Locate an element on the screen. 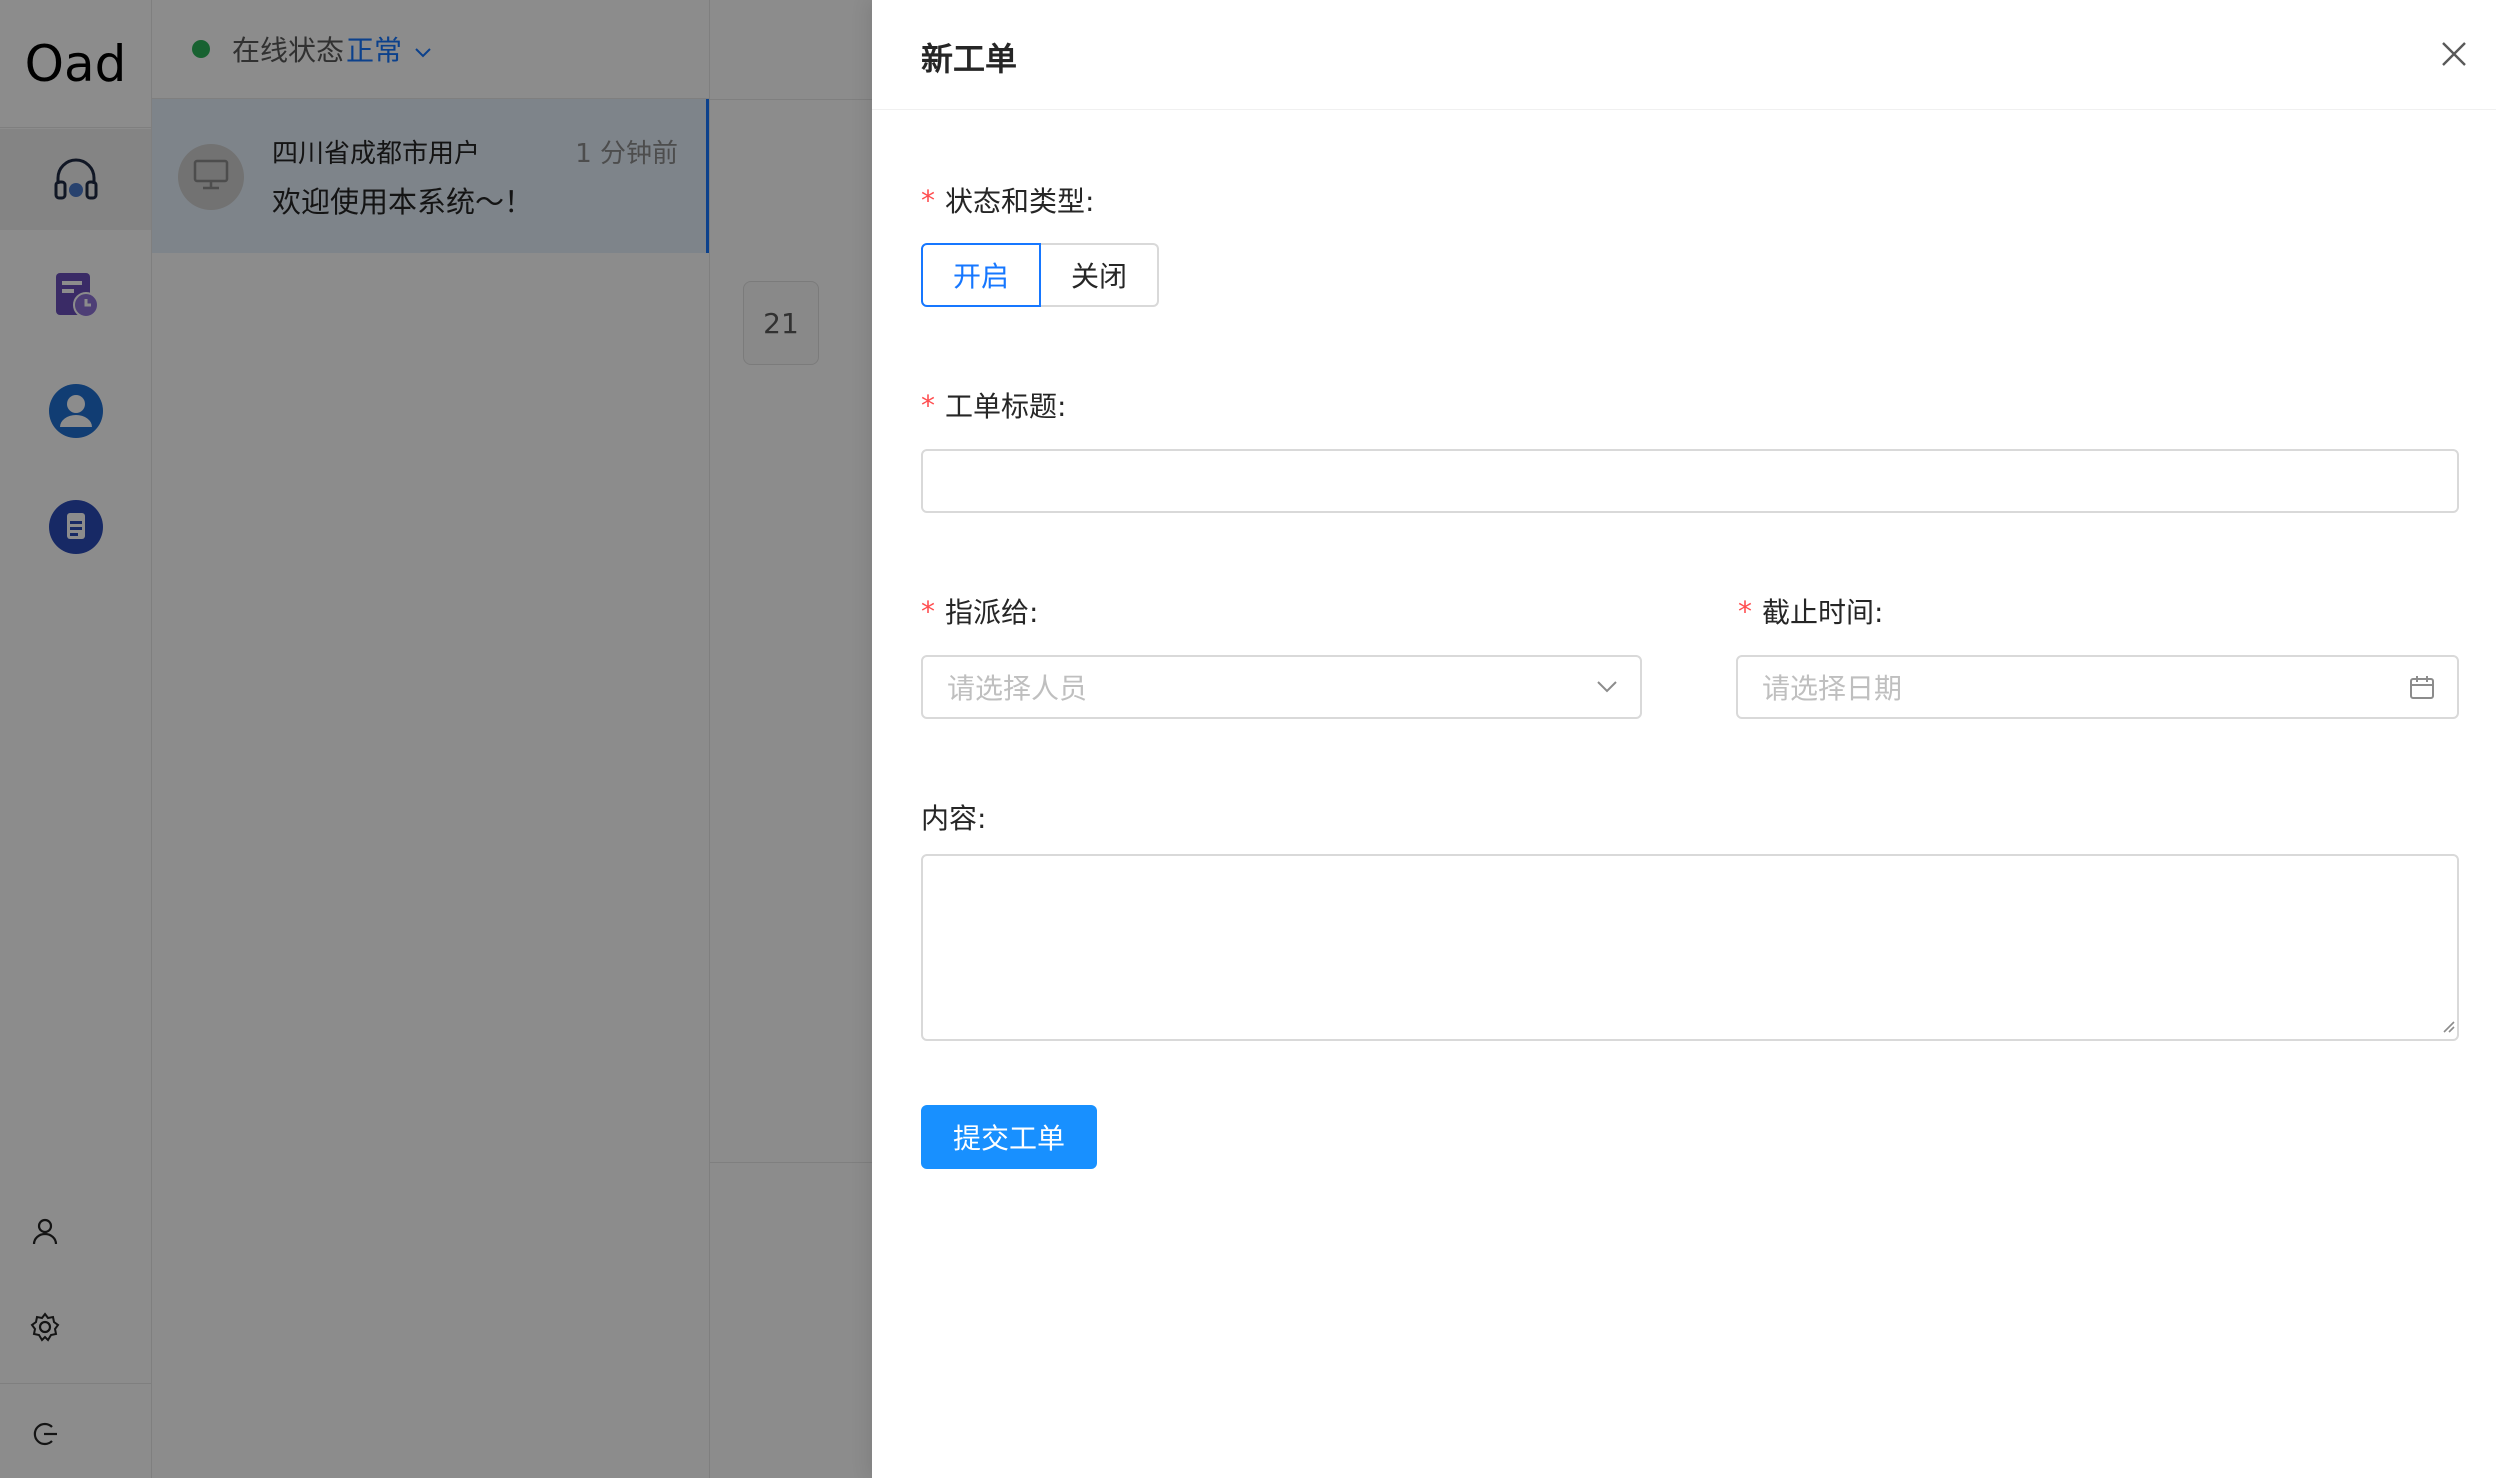 This screenshot has width=2496, height=1478. chevron-down-icon is located at coordinates (1607, 687).